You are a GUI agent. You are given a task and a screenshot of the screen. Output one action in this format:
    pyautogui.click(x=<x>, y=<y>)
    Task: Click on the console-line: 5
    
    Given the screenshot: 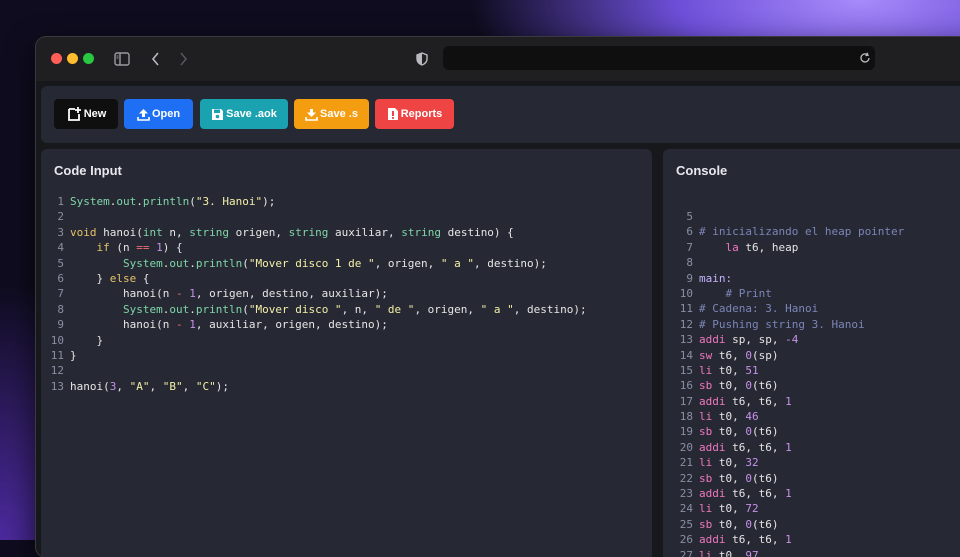 What is the action you would take?
    pyautogui.click(x=783, y=216)
    